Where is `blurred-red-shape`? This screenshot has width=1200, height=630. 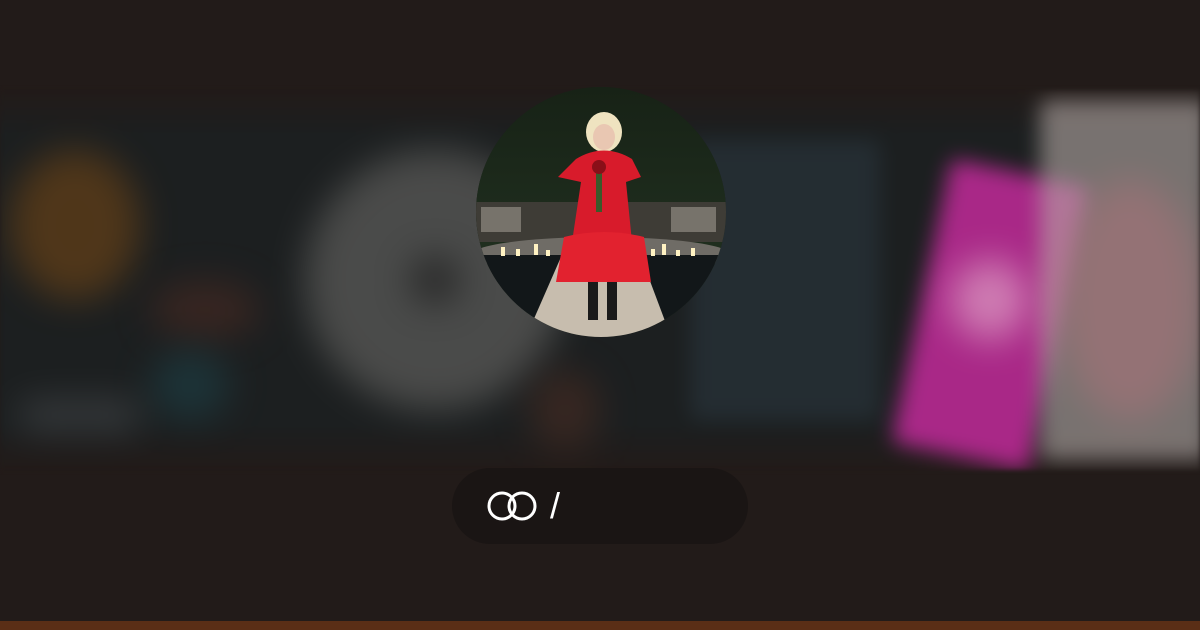
blurred-red-shape is located at coordinates (205, 310).